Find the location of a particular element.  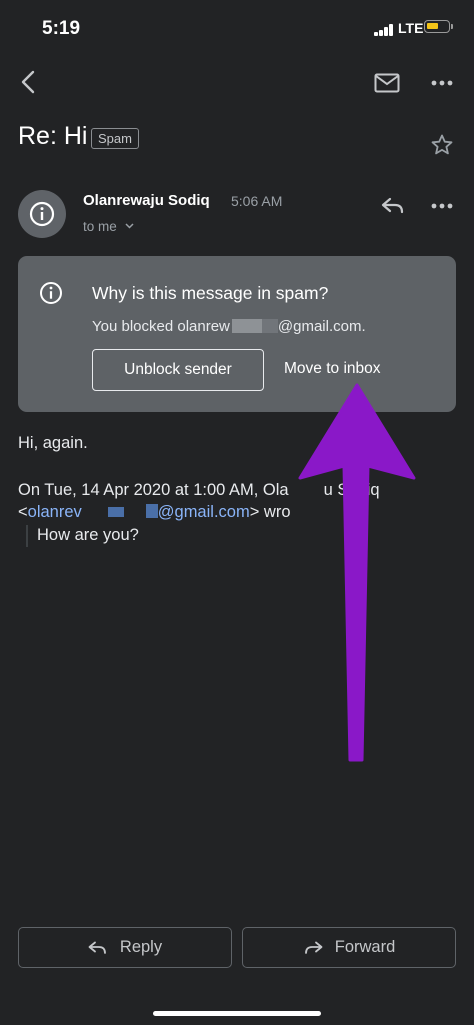

battery-icon is located at coordinates (438, 26).